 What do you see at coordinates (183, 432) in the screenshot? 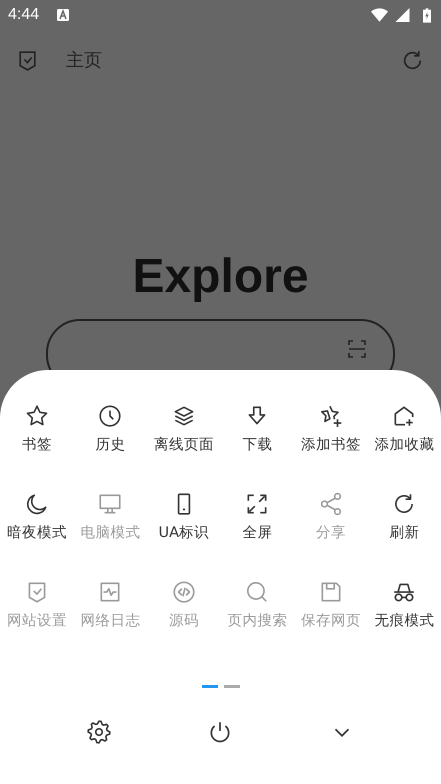
I see `menu-item: 离线页面` at bounding box center [183, 432].